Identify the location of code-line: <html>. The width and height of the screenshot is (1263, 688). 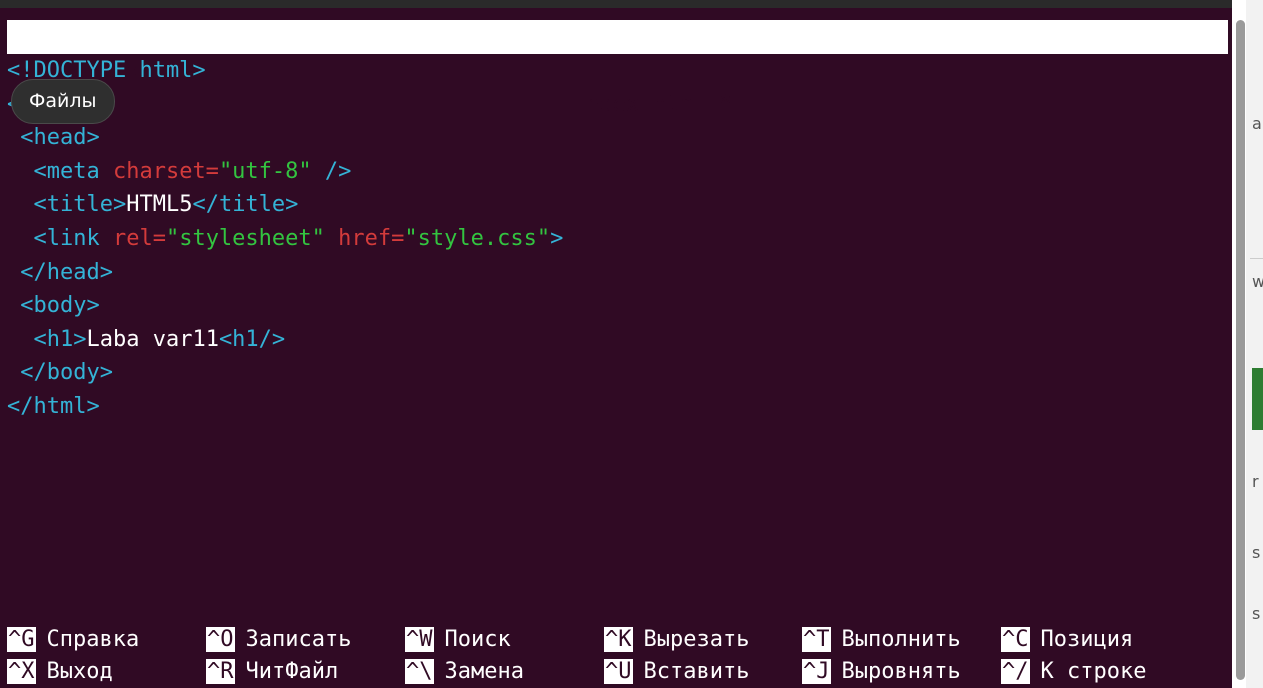
(617, 105).